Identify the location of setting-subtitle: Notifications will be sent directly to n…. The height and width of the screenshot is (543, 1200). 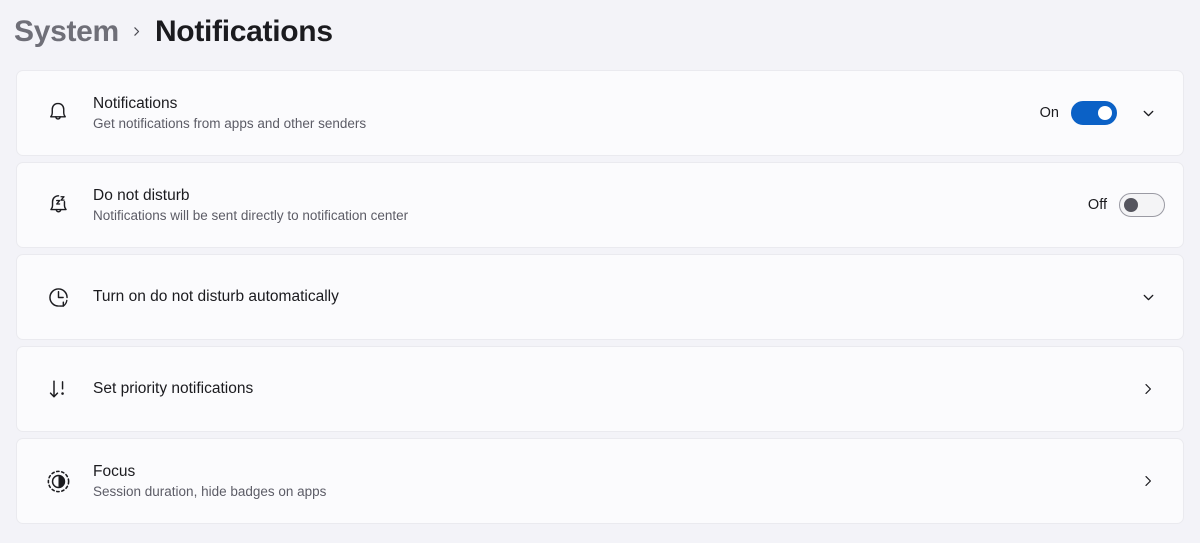
(251, 215).